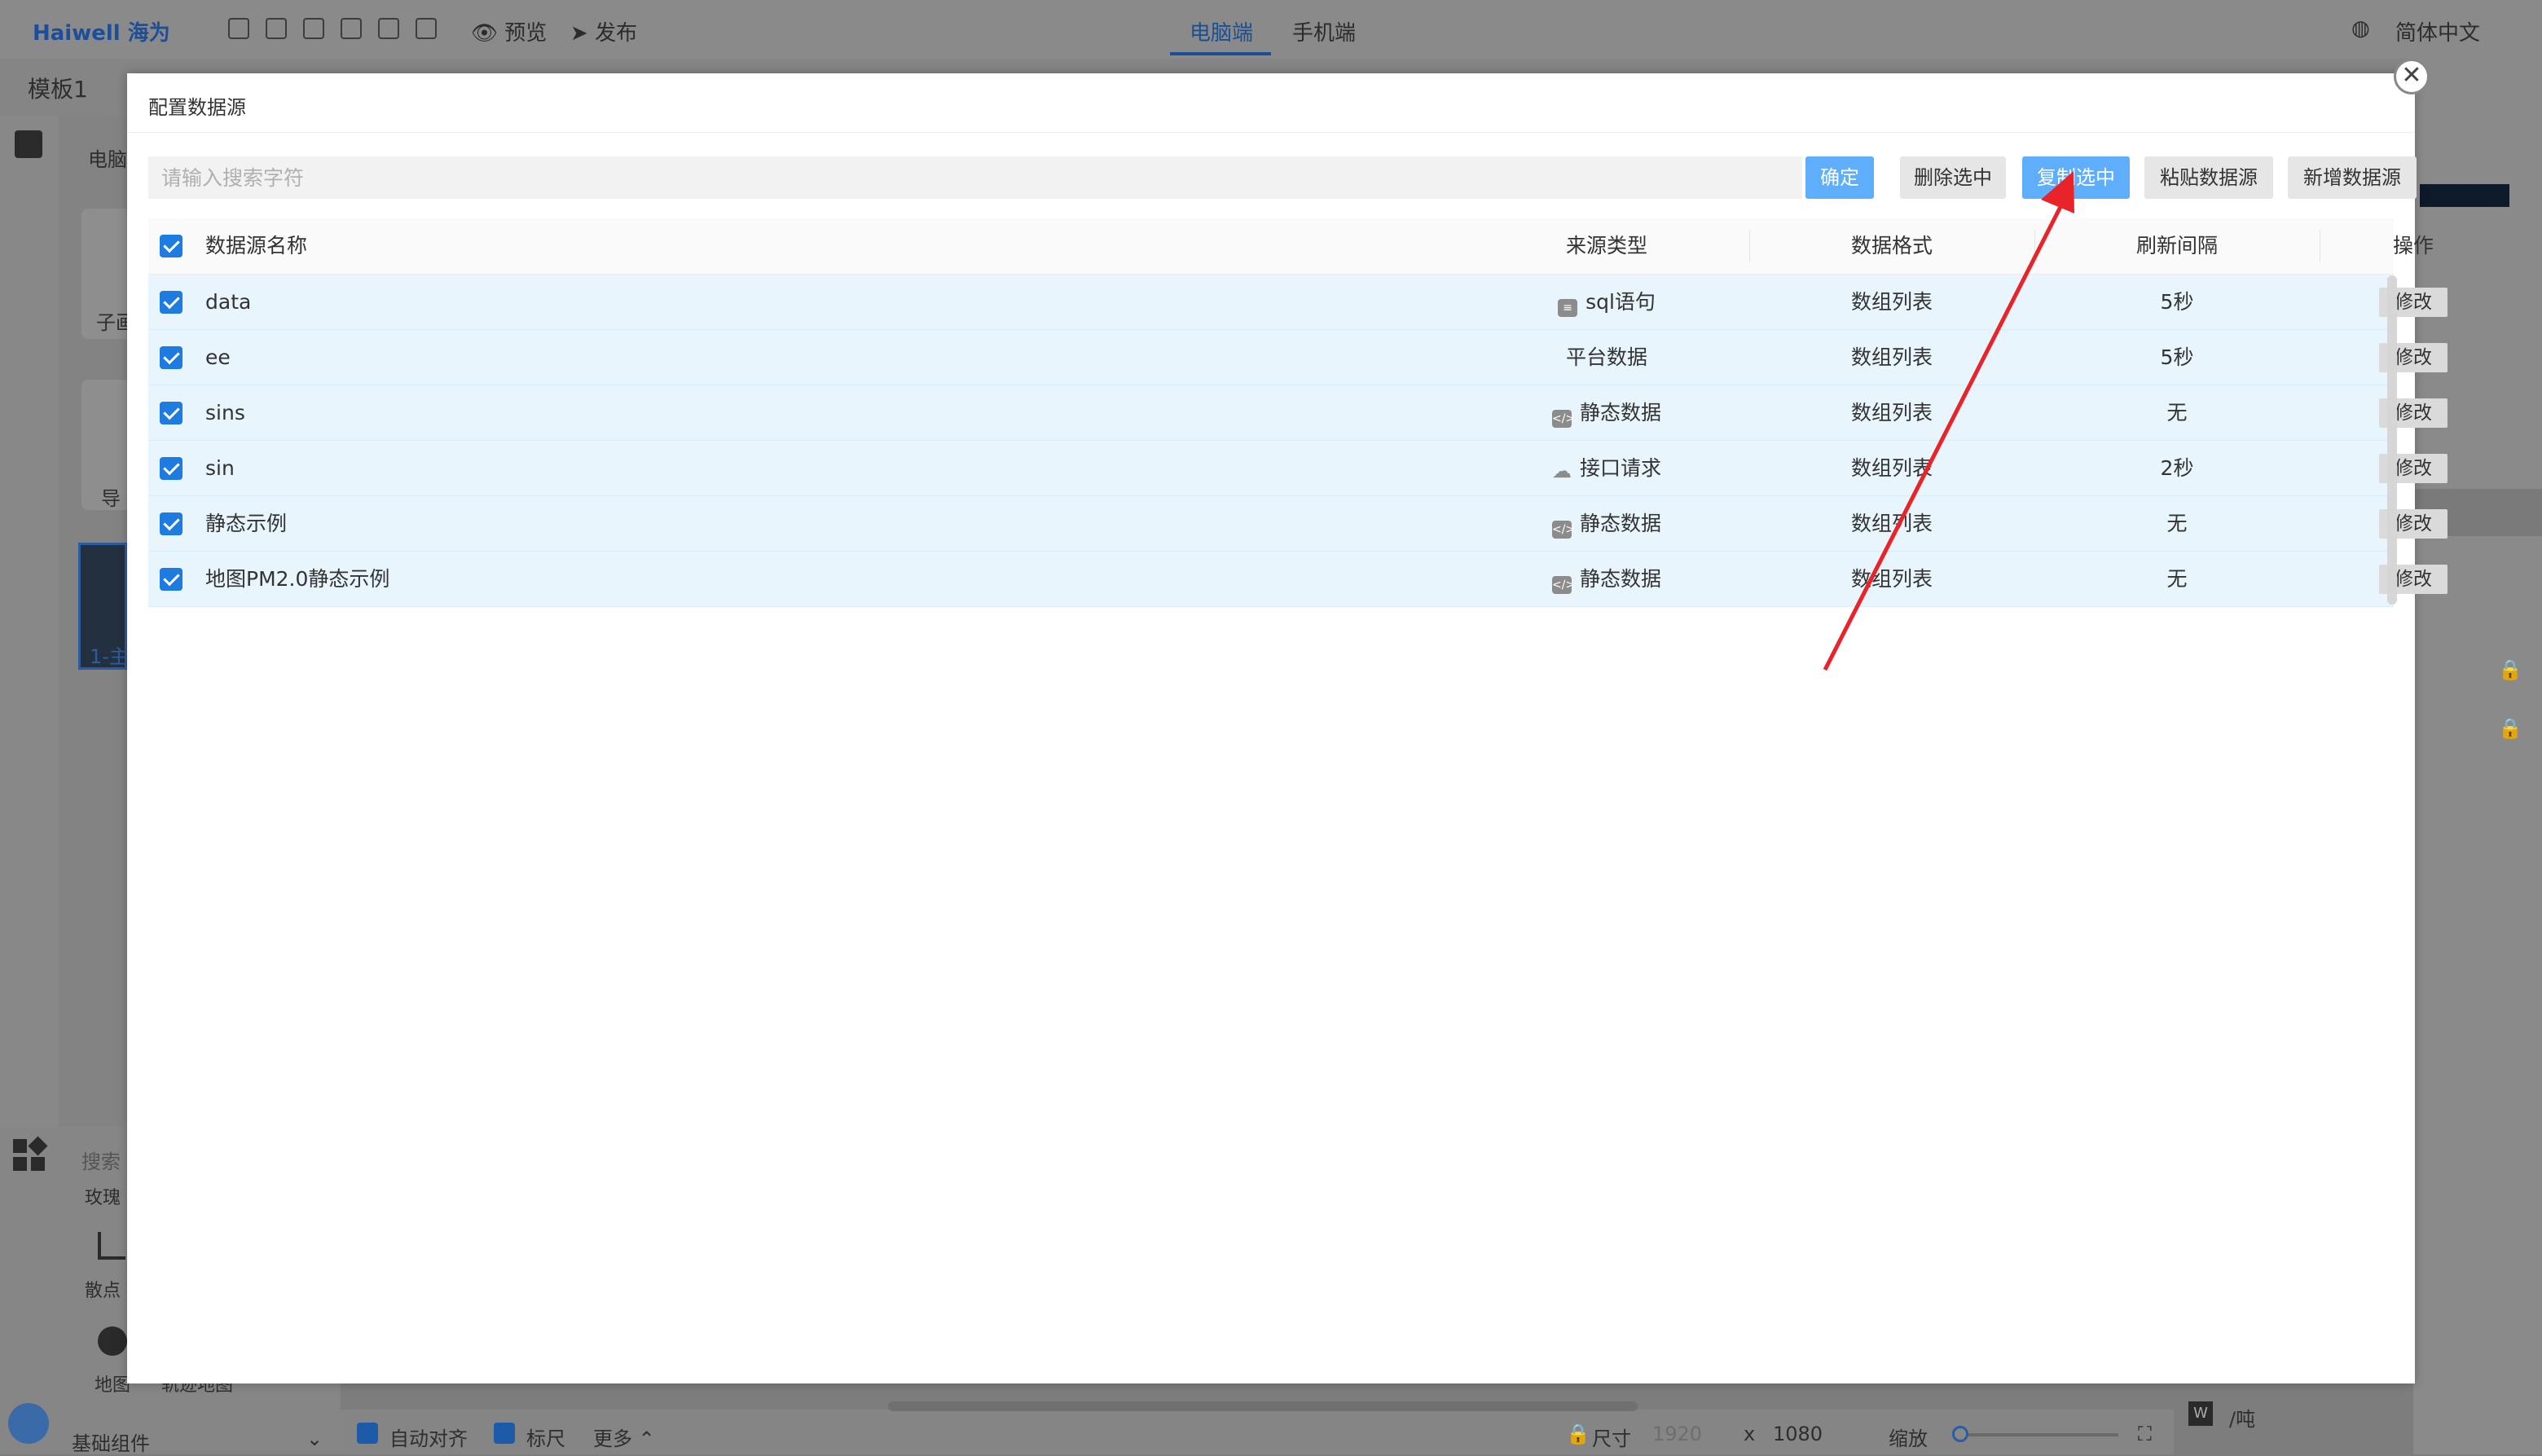  Describe the element at coordinates (428, 1438) in the screenshot. I see `auto-align-label: 自动对齐` at that location.